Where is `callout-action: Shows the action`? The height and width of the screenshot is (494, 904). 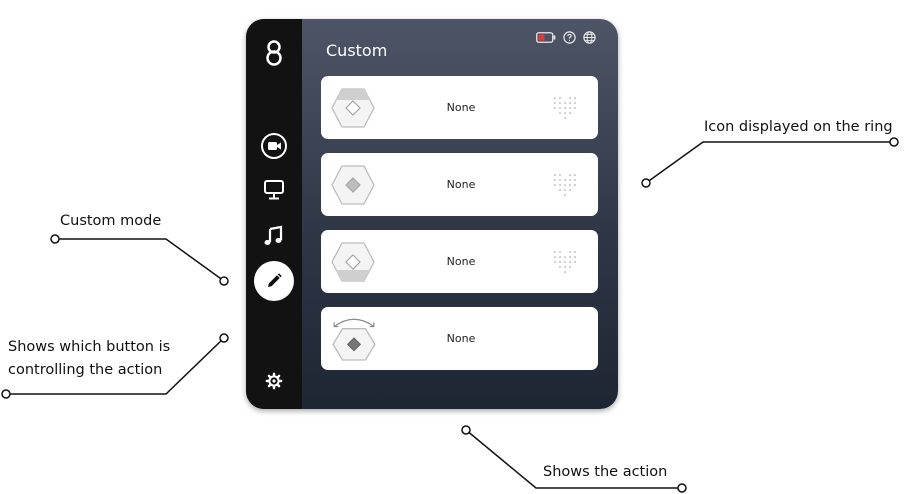 callout-action: Shows the action is located at coordinates (605, 472).